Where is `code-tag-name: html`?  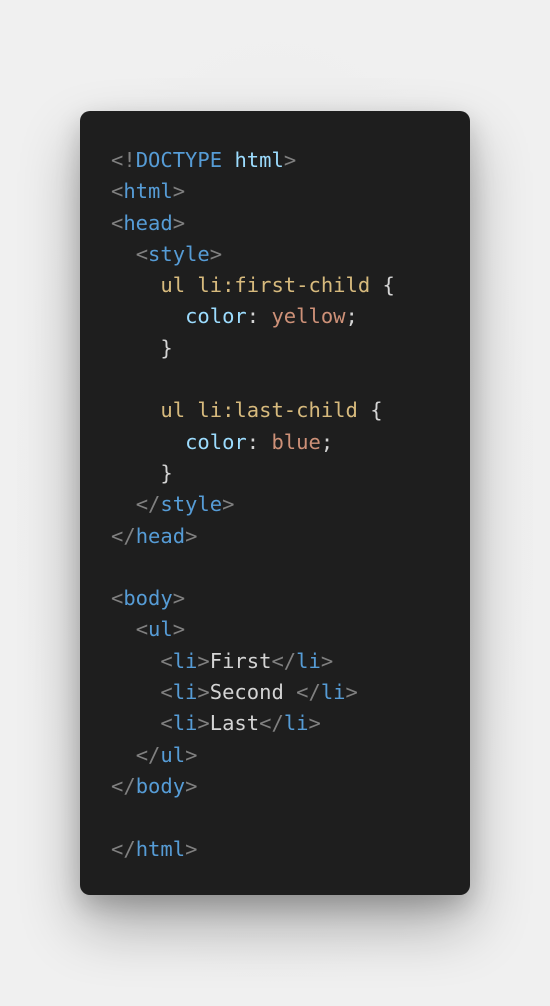
code-tag-name: html is located at coordinates (160, 848).